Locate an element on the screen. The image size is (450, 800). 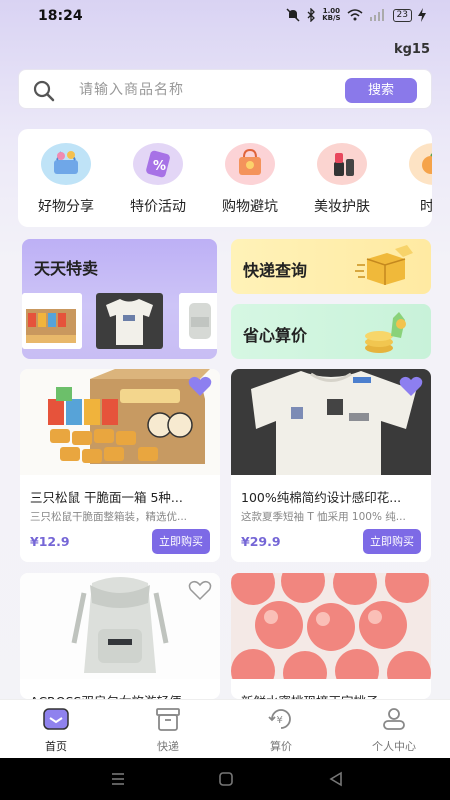
signal-icon is located at coordinates (376, 15).